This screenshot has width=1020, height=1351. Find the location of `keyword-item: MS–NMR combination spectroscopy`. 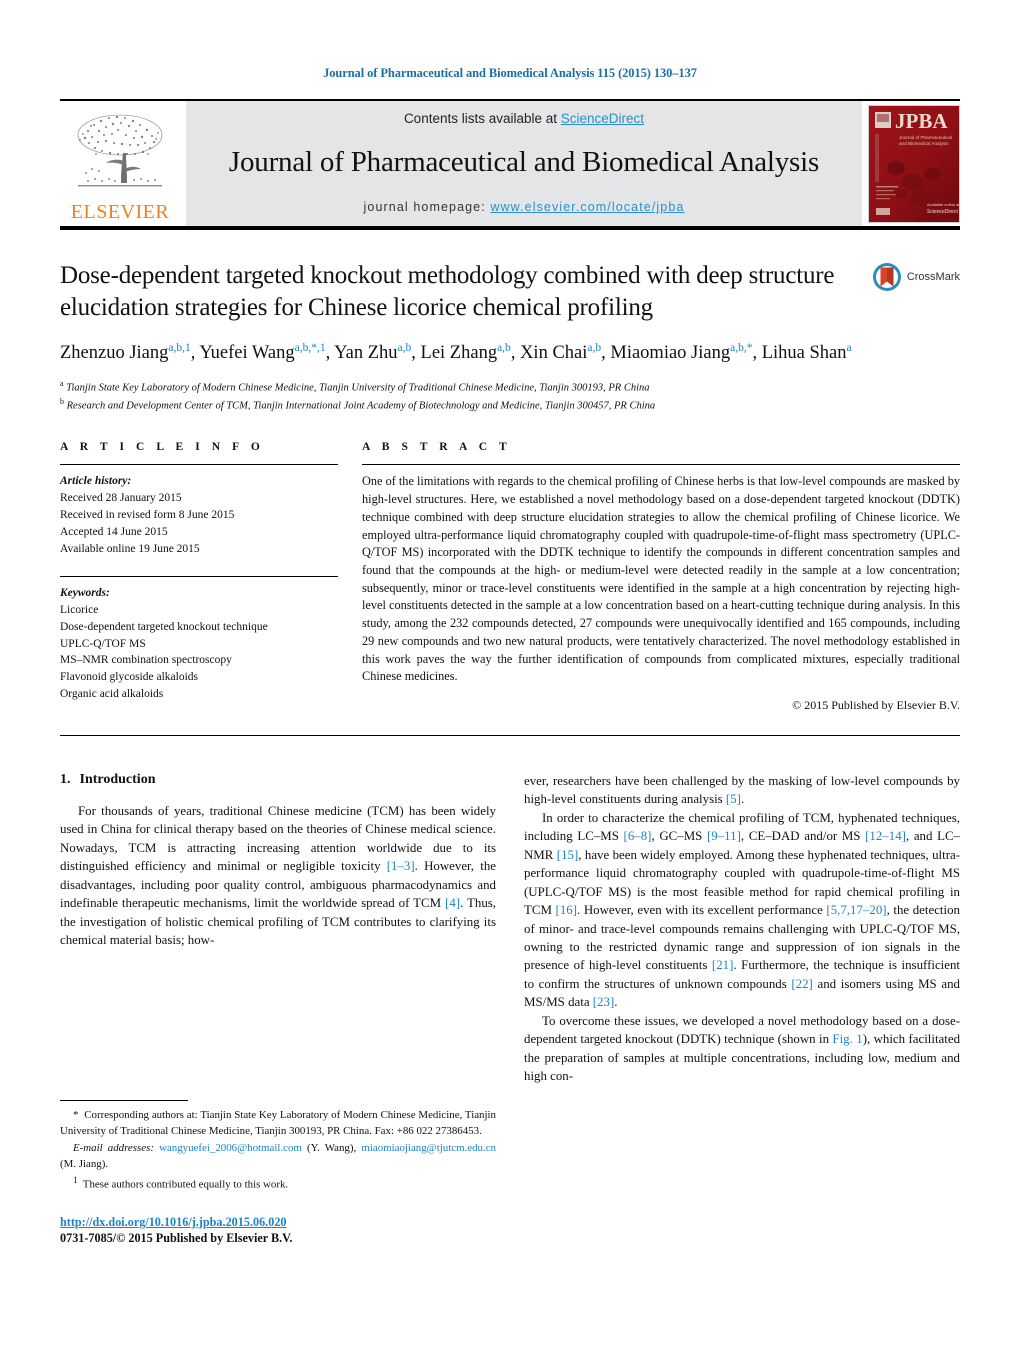

keyword-item: MS–NMR combination spectroscopy is located at coordinates (146, 660).